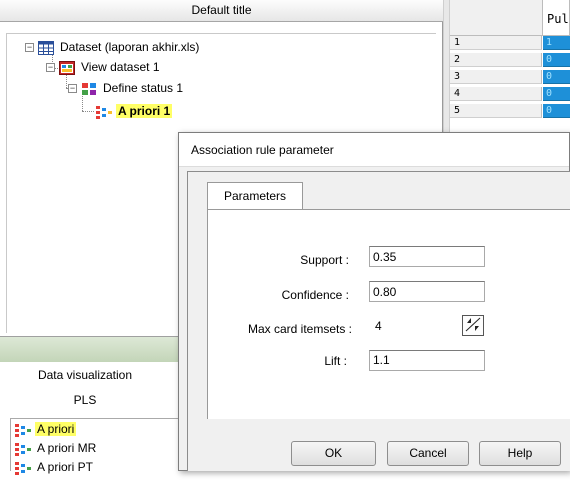 This screenshot has height=480, width=570. What do you see at coordinates (335, 361) in the screenshot?
I see `lift-label: Lift :` at bounding box center [335, 361].